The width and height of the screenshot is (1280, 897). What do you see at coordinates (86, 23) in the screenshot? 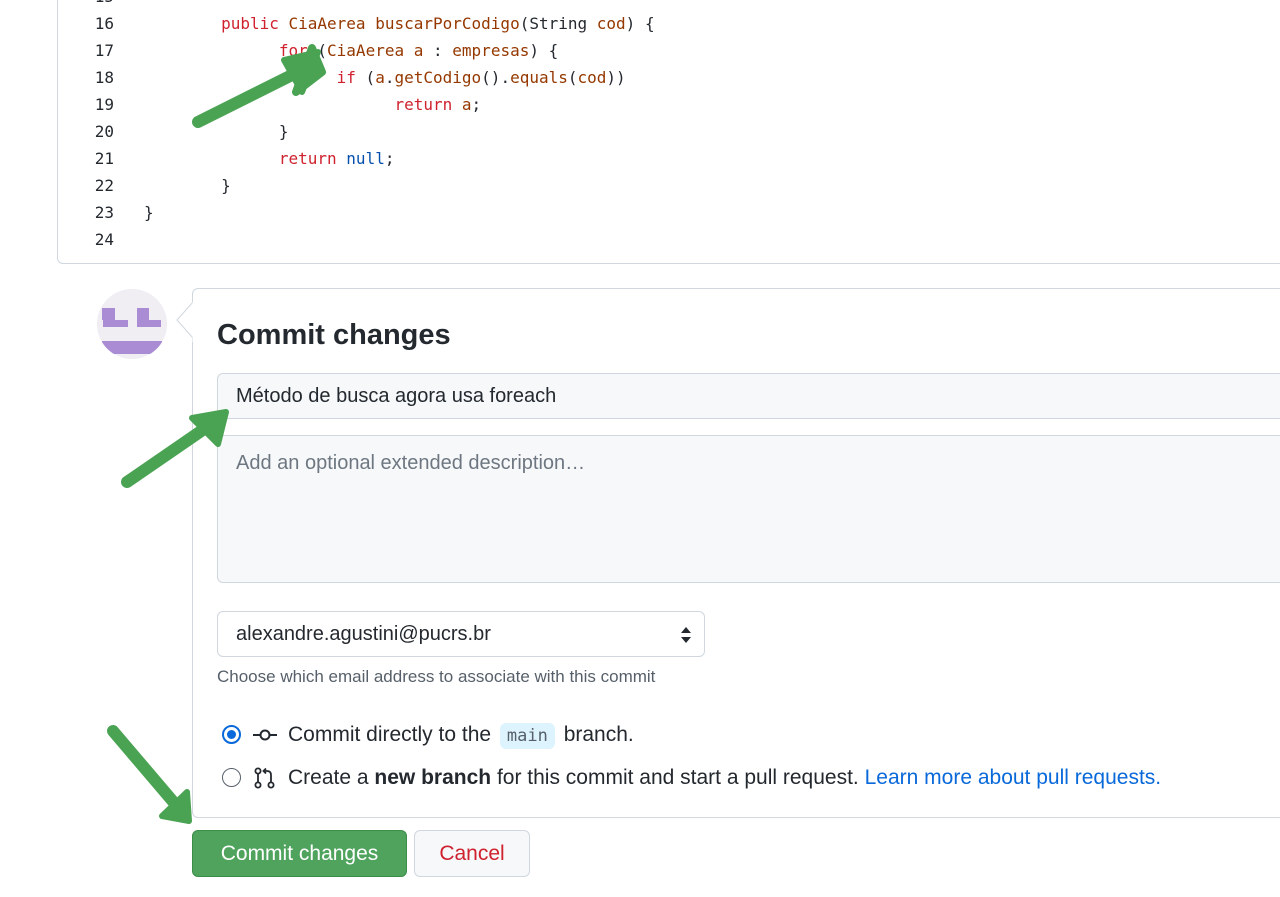
I see `line-number: 16` at bounding box center [86, 23].